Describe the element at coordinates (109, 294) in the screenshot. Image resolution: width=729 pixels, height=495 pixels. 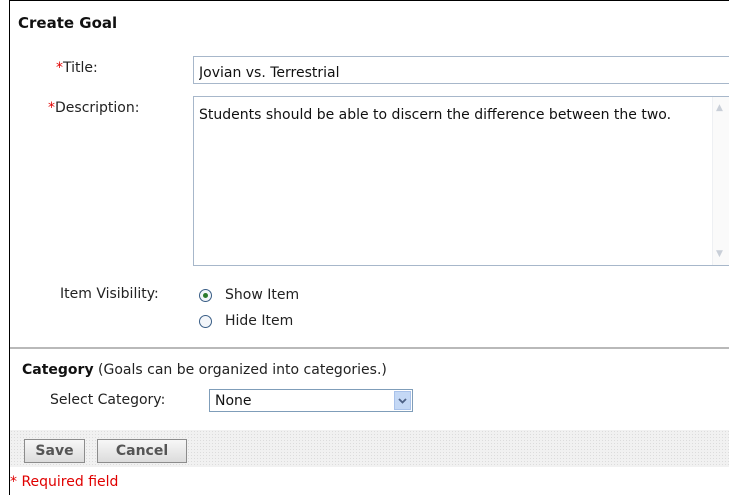
I see `visibility-label: Item Visibility:` at that location.